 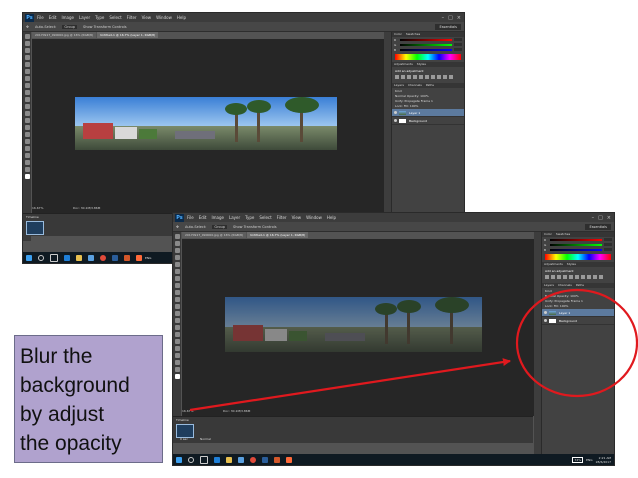 What do you see at coordinates (177, 320) in the screenshot?
I see `blur-tool` at bounding box center [177, 320].